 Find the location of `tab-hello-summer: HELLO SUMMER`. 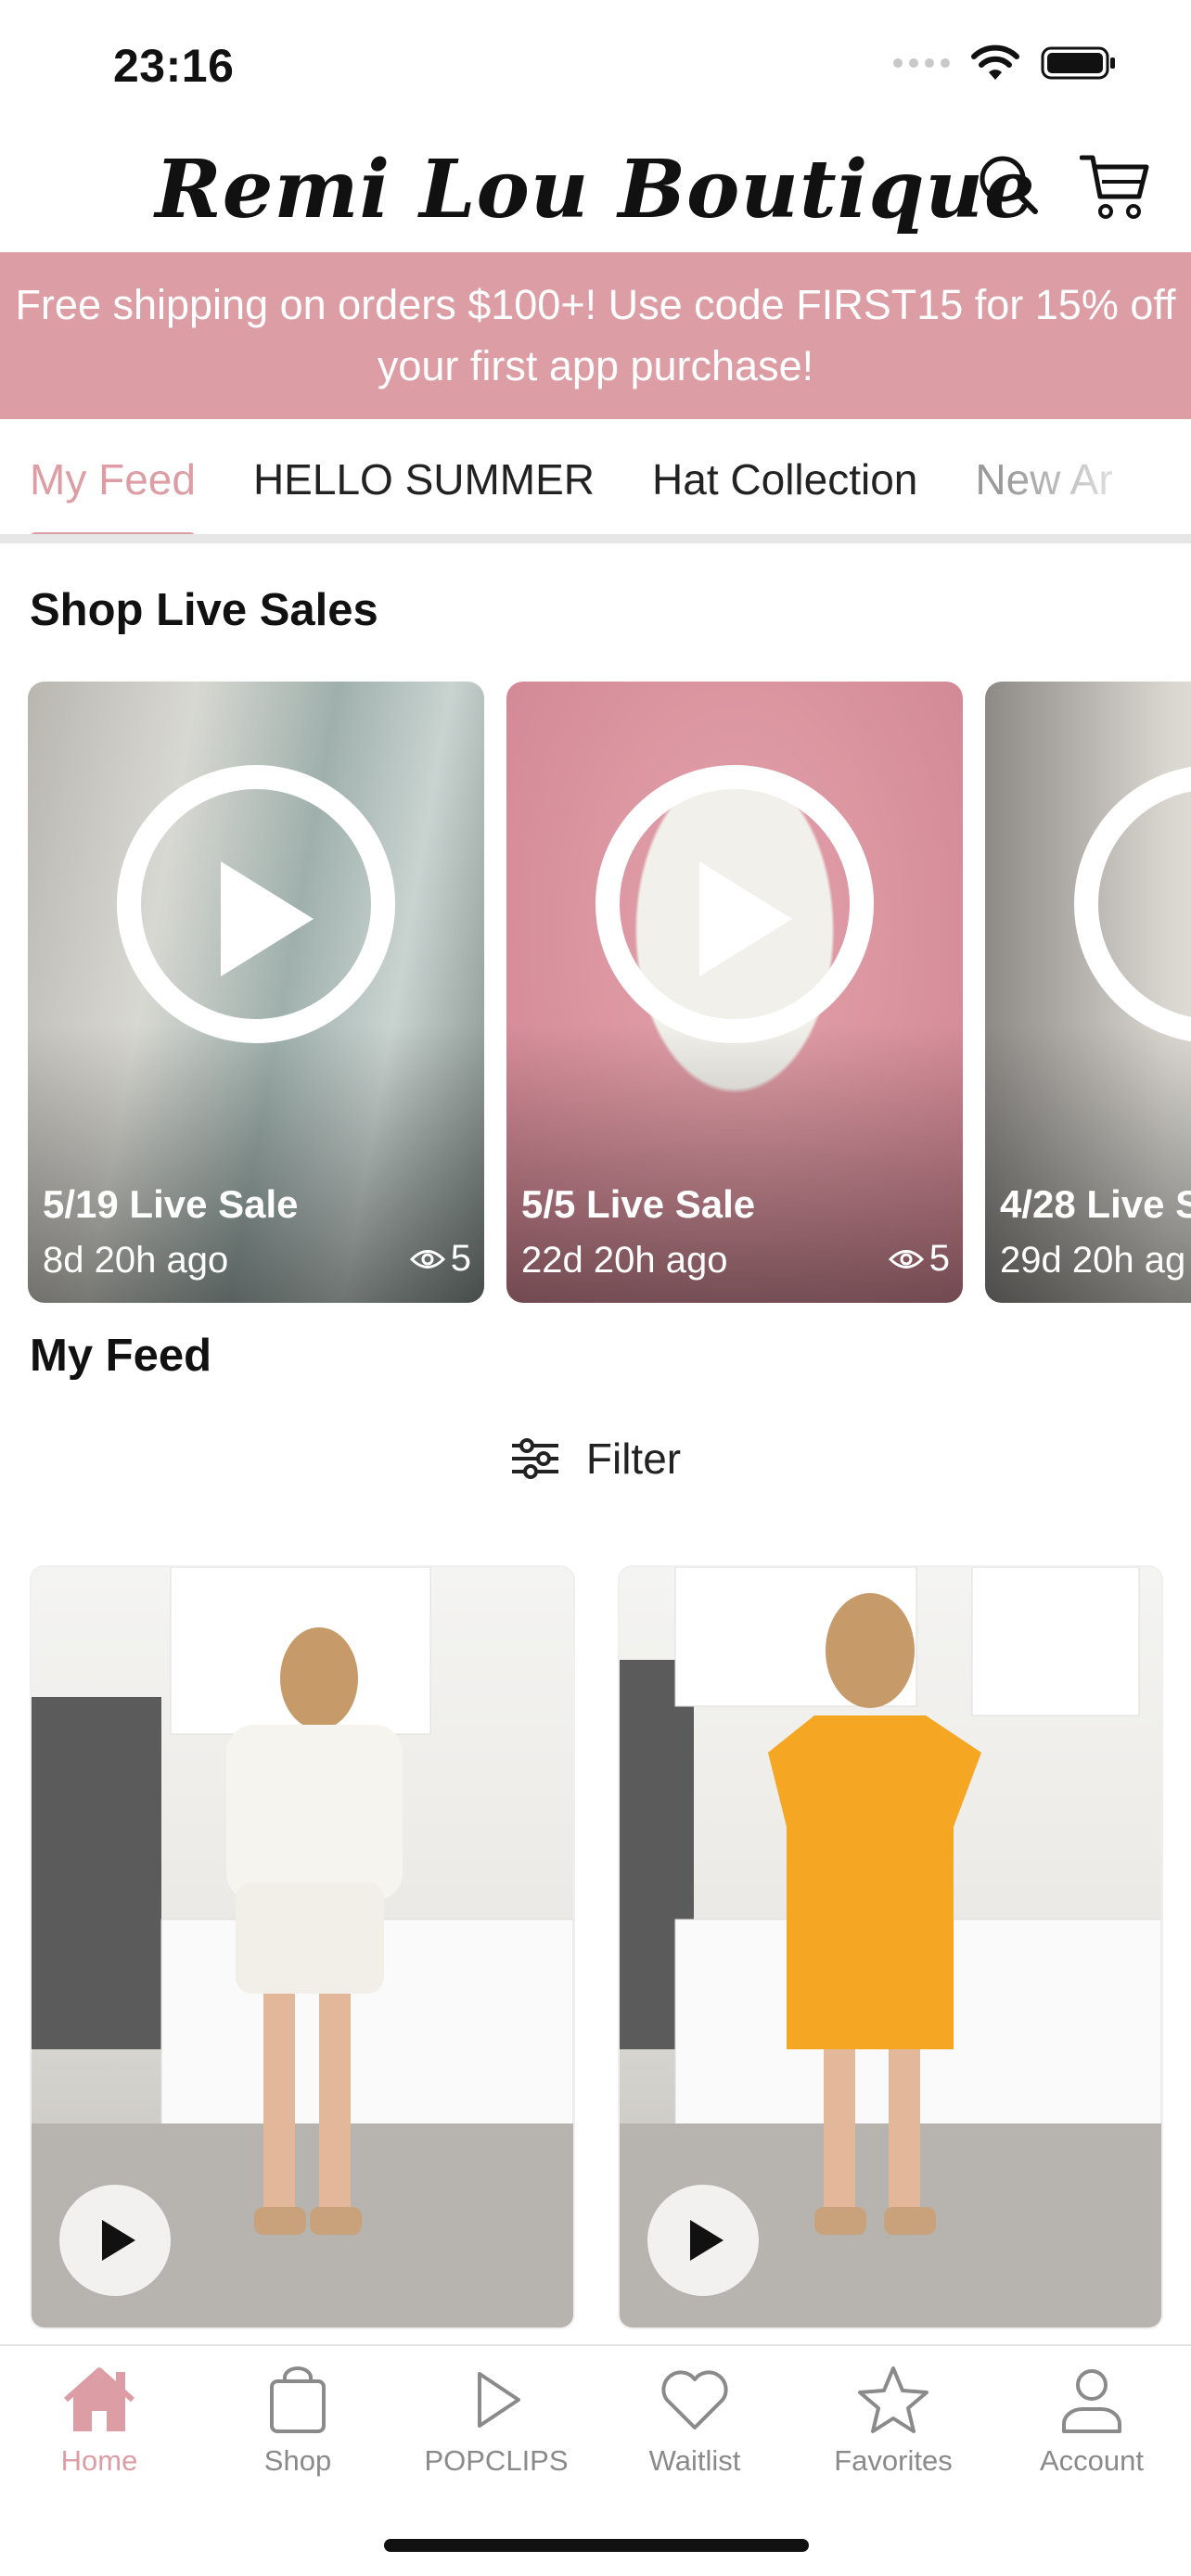

tab-hello-summer: HELLO SUMMER is located at coordinates (424, 479).